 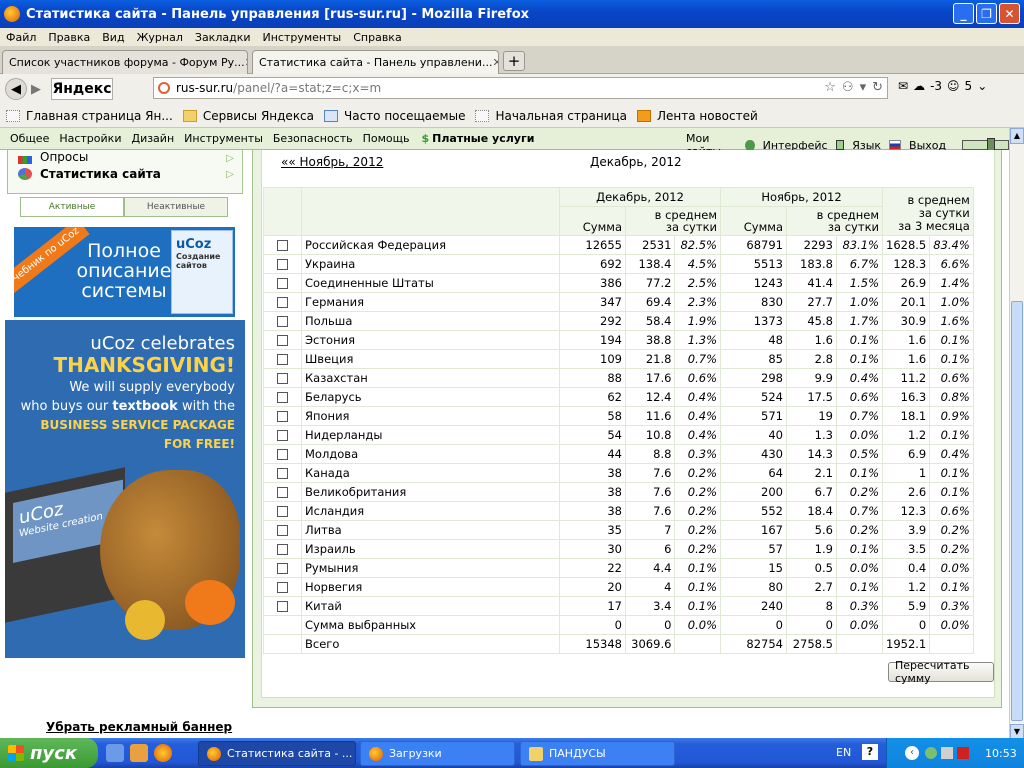 I want to click on tab-forum-members: Список участников форума - Форум Ру... ✕, so click(x=125, y=62).